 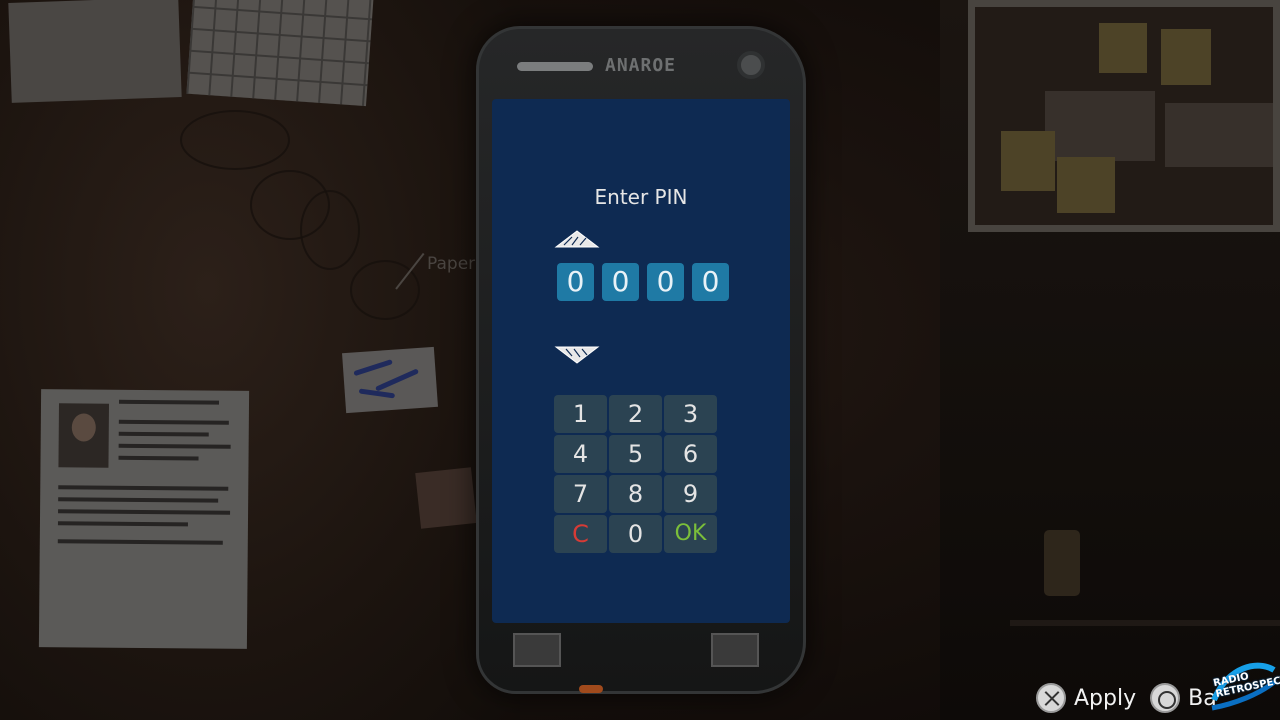 What do you see at coordinates (1145, 623) in the screenshot?
I see `shelf` at bounding box center [1145, 623].